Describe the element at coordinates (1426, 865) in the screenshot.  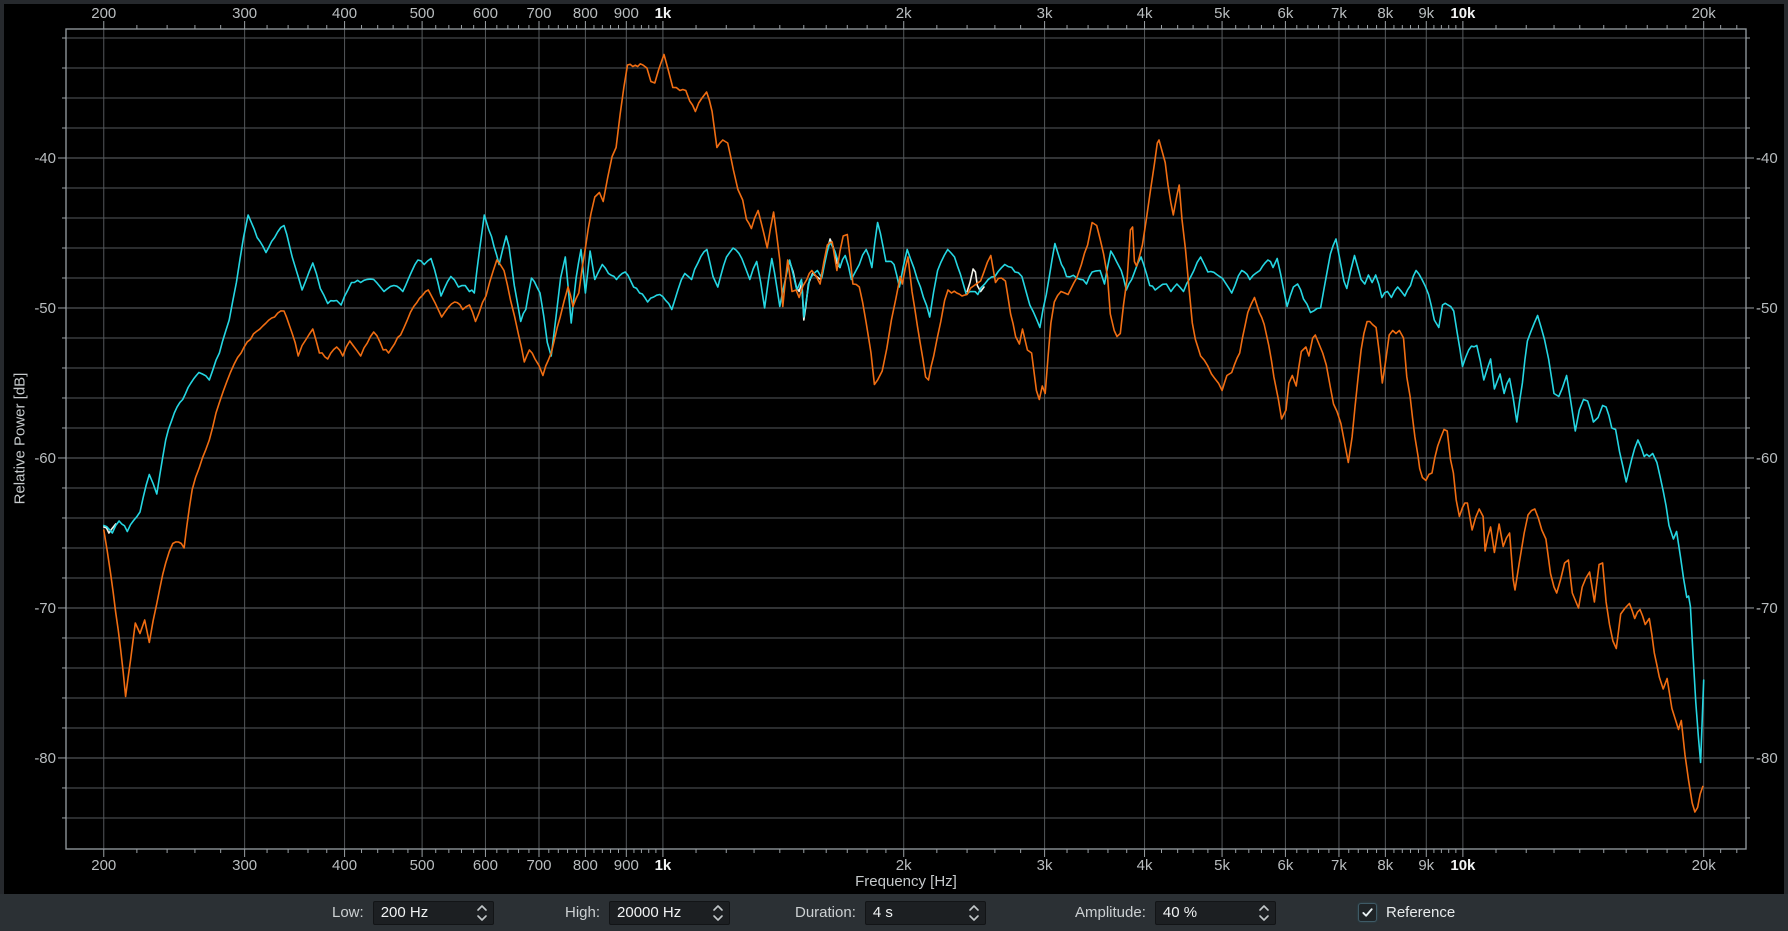
I see `x-tick-label-bottom-9k: 9k` at that location.